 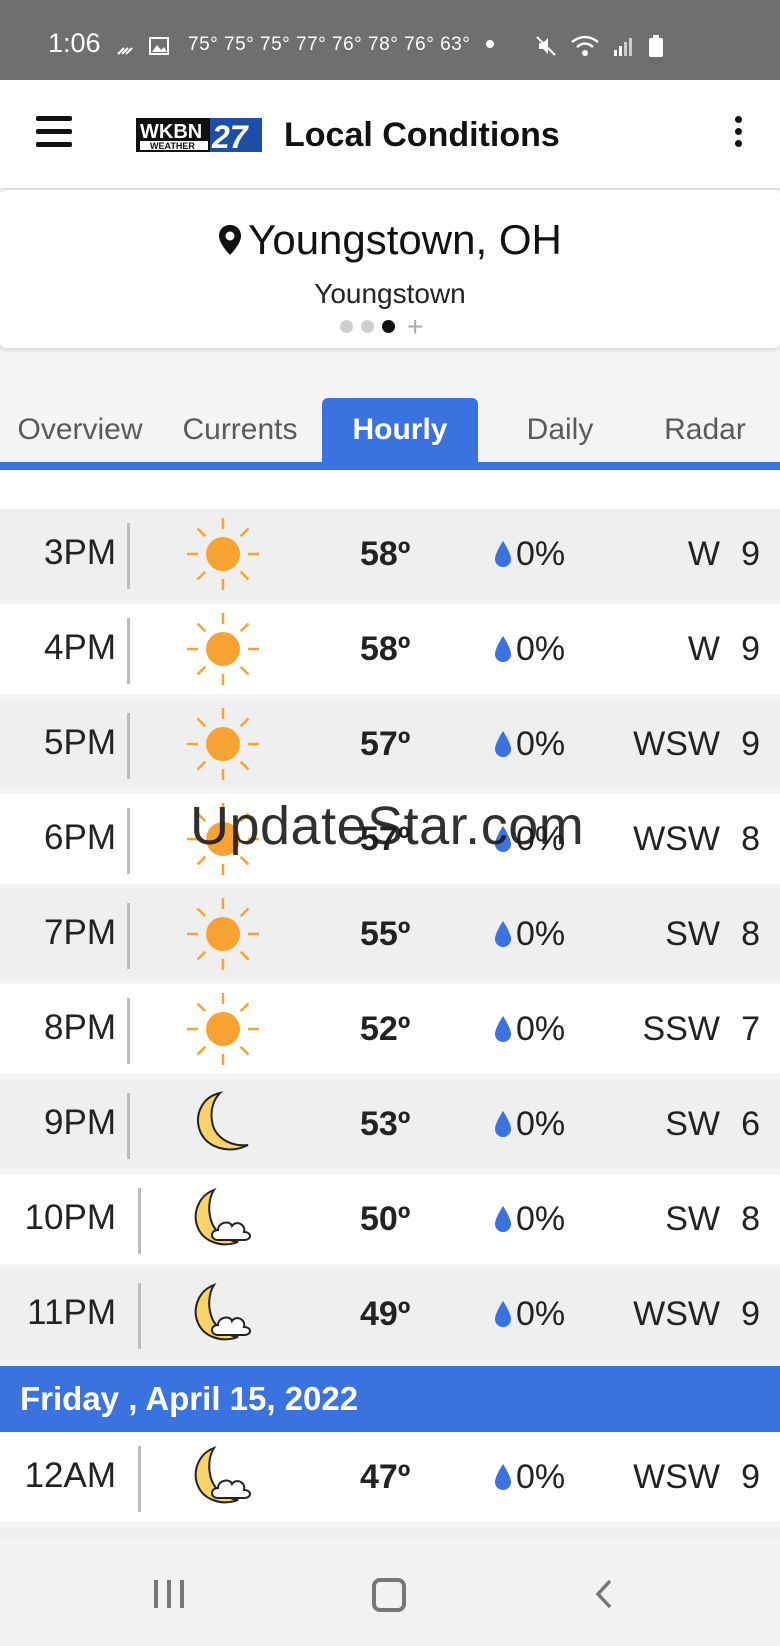 I want to click on temperature: 53º, so click(x=385, y=1124).